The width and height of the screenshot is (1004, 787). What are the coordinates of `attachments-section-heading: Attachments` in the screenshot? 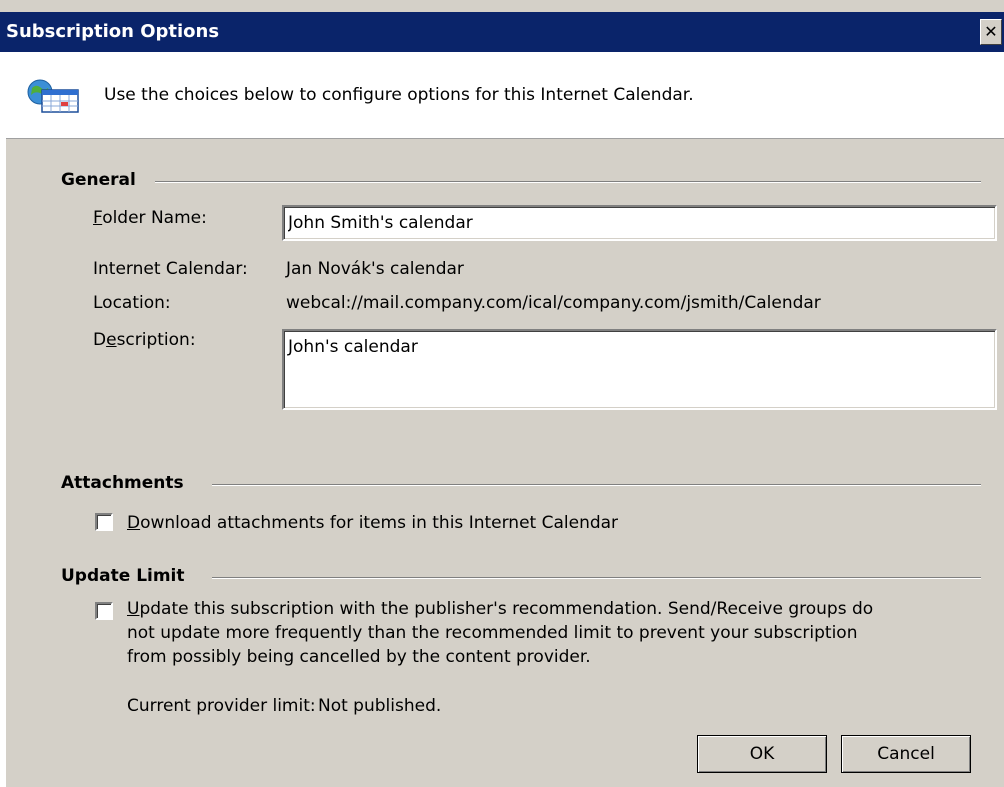 It's located at (122, 483).